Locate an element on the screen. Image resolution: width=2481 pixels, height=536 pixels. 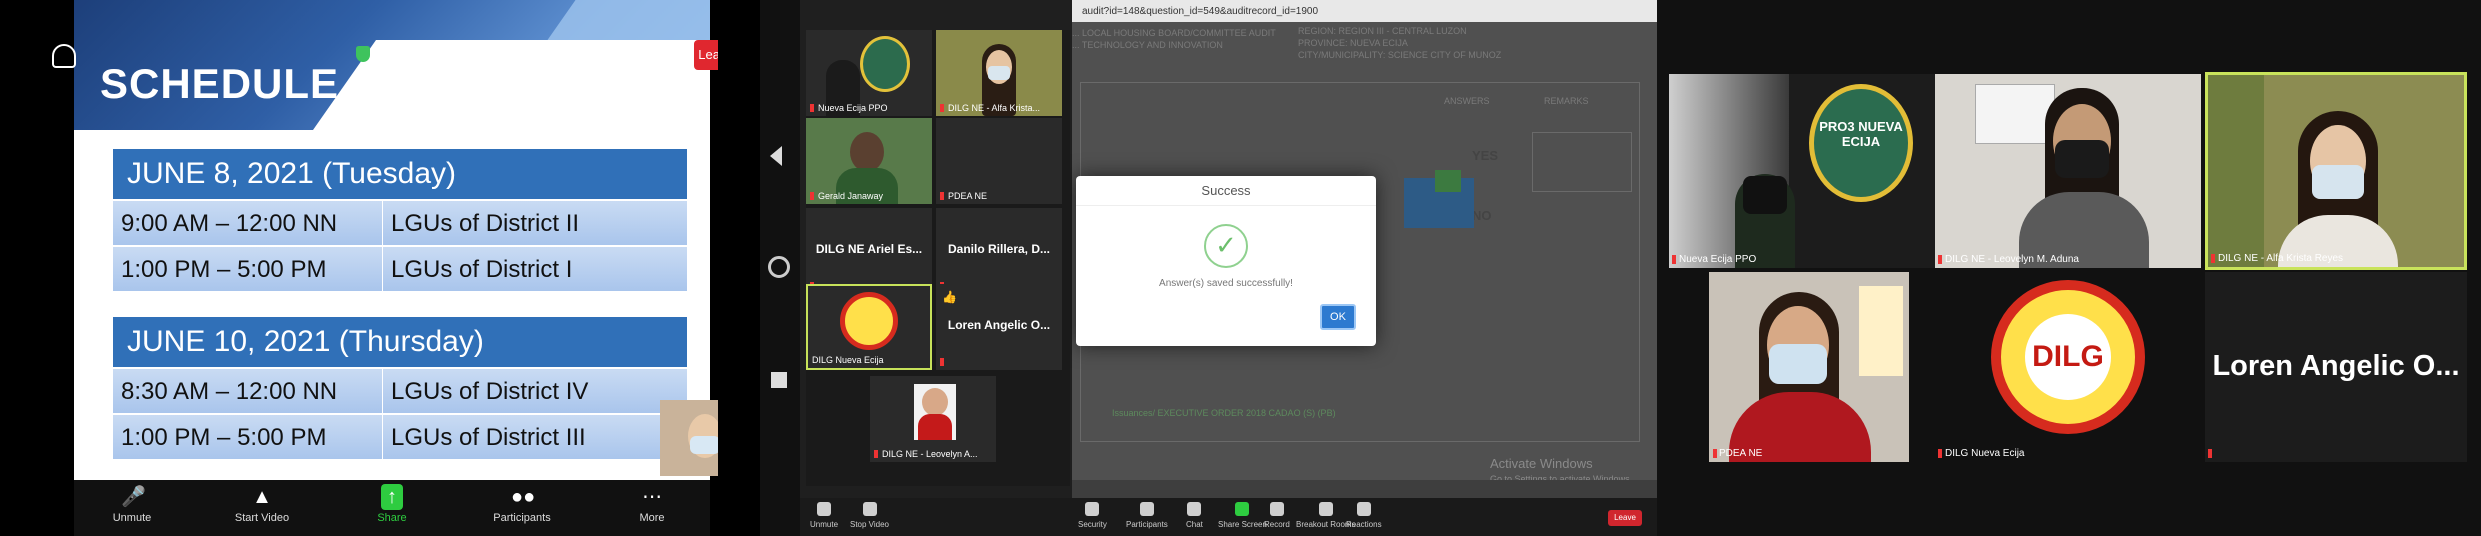
participants-button: Participants is located at coordinates (1147, 515).